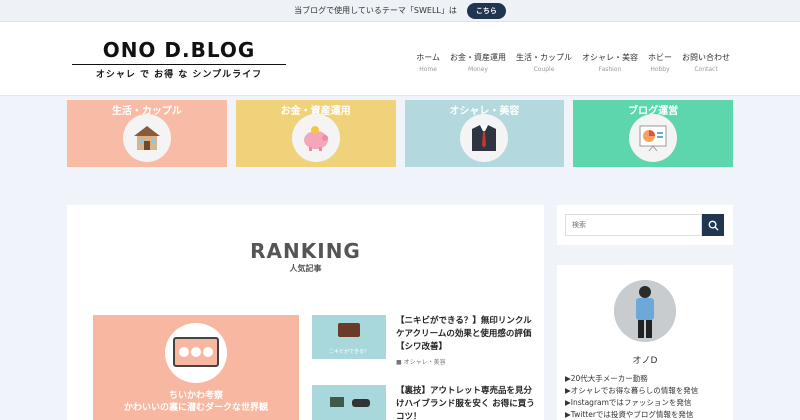  What do you see at coordinates (478, 69) in the screenshot?
I see `nav-sublabel: Money` at bounding box center [478, 69].